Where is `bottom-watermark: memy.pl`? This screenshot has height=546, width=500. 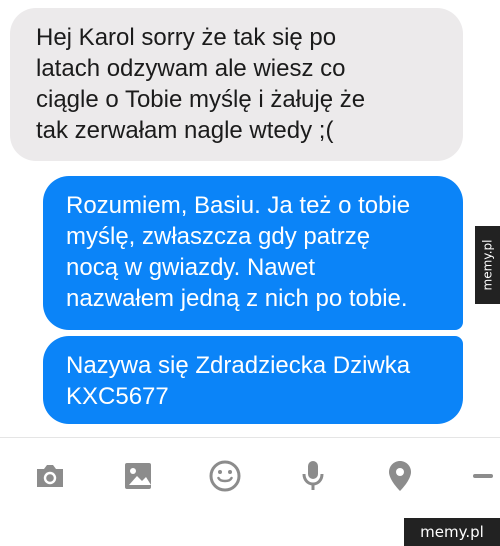
bottom-watermark: memy.pl is located at coordinates (452, 532).